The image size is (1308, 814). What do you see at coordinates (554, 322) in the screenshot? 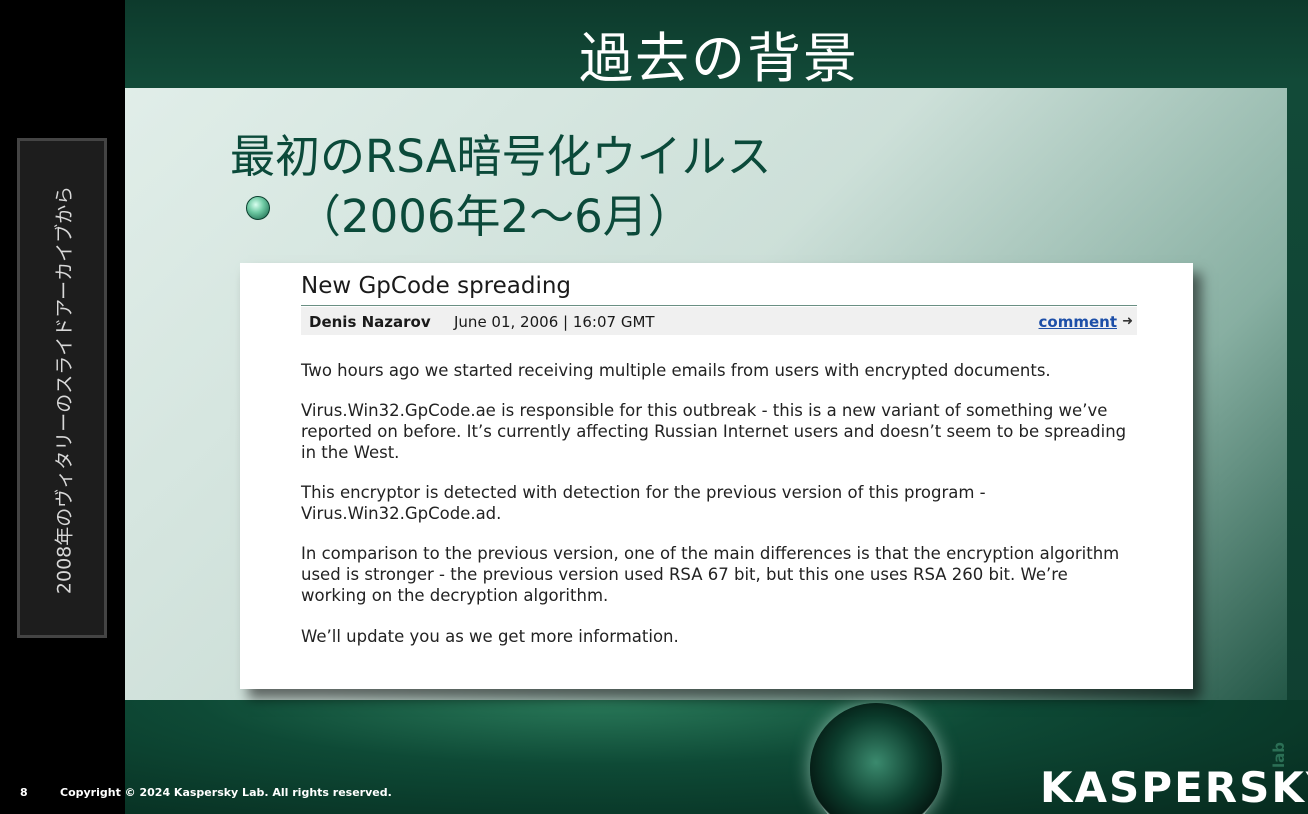
I see `article-date: June 01, 2006 | 16:07 GMT` at bounding box center [554, 322].